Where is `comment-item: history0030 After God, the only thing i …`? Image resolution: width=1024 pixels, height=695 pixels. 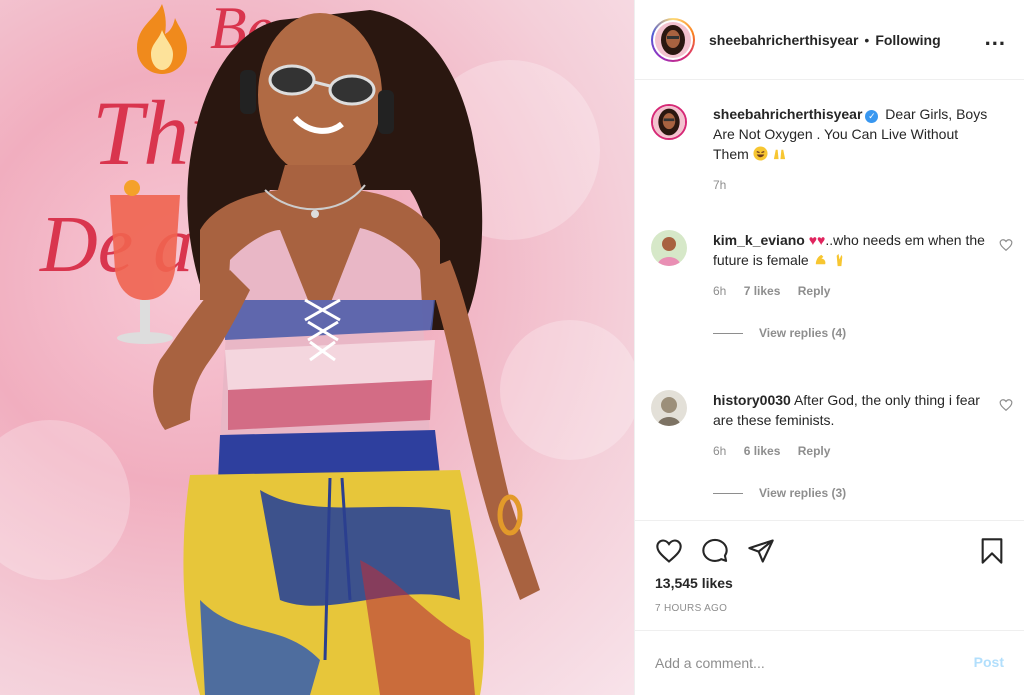 comment-item: history0030 After God, the only thing i … is located at coordinates (832, 445).